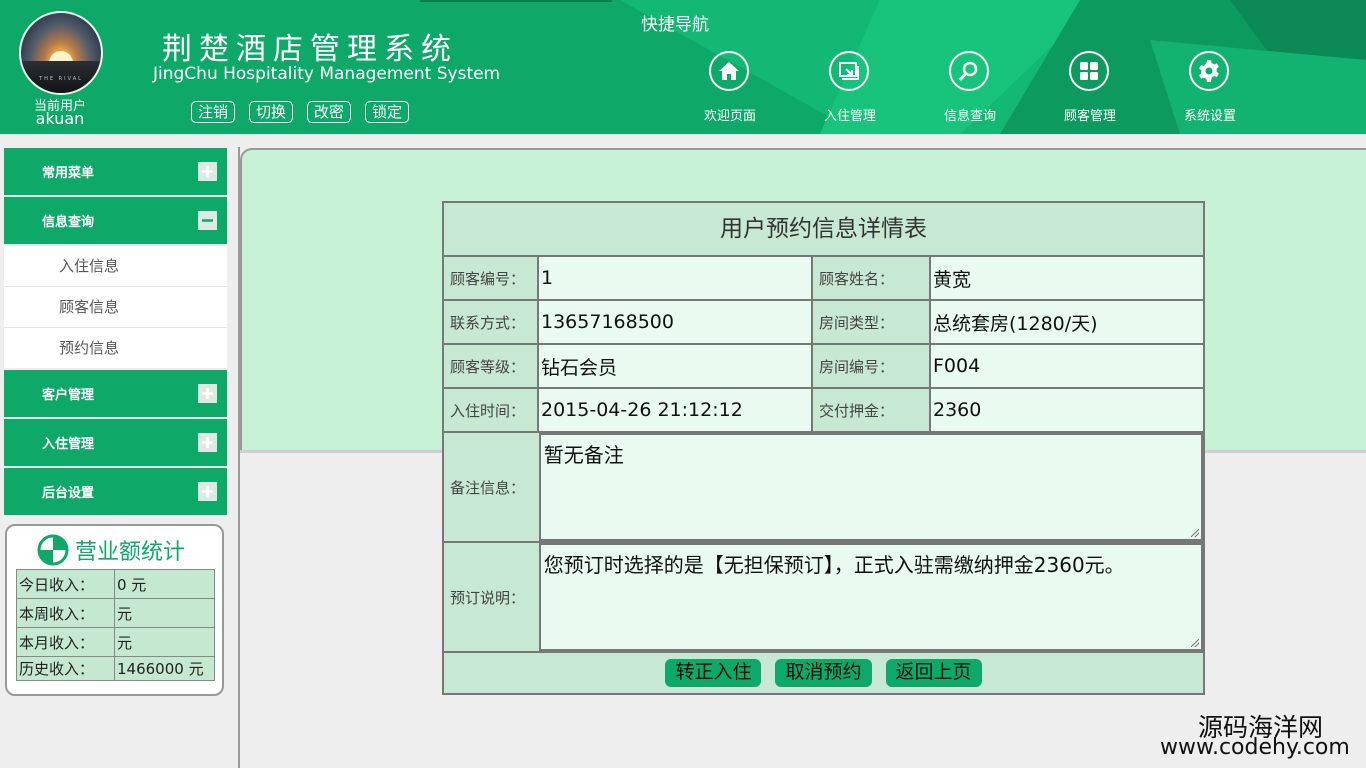 This screenshot has height=768, width=1366. What do you see at coordinates (65, 668) in the screenshot?
I see `stat-label: 历史收入：` at bounding box center [65, 668].